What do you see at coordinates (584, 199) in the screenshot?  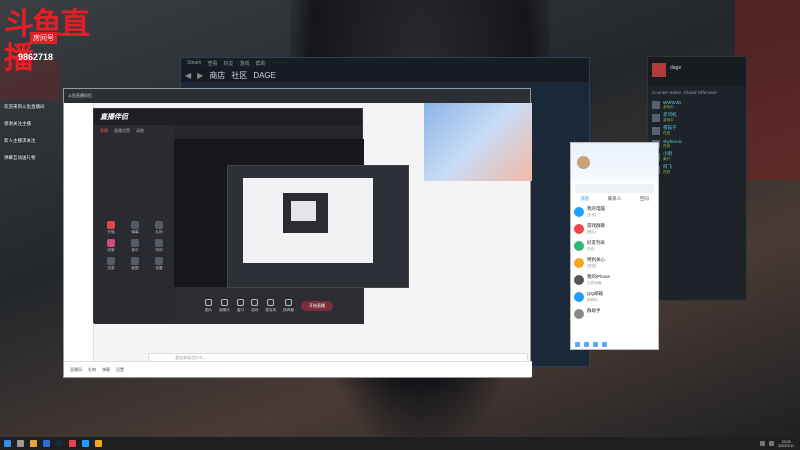 I see `tab-messages: 消息` at bounding box center [584, 199].